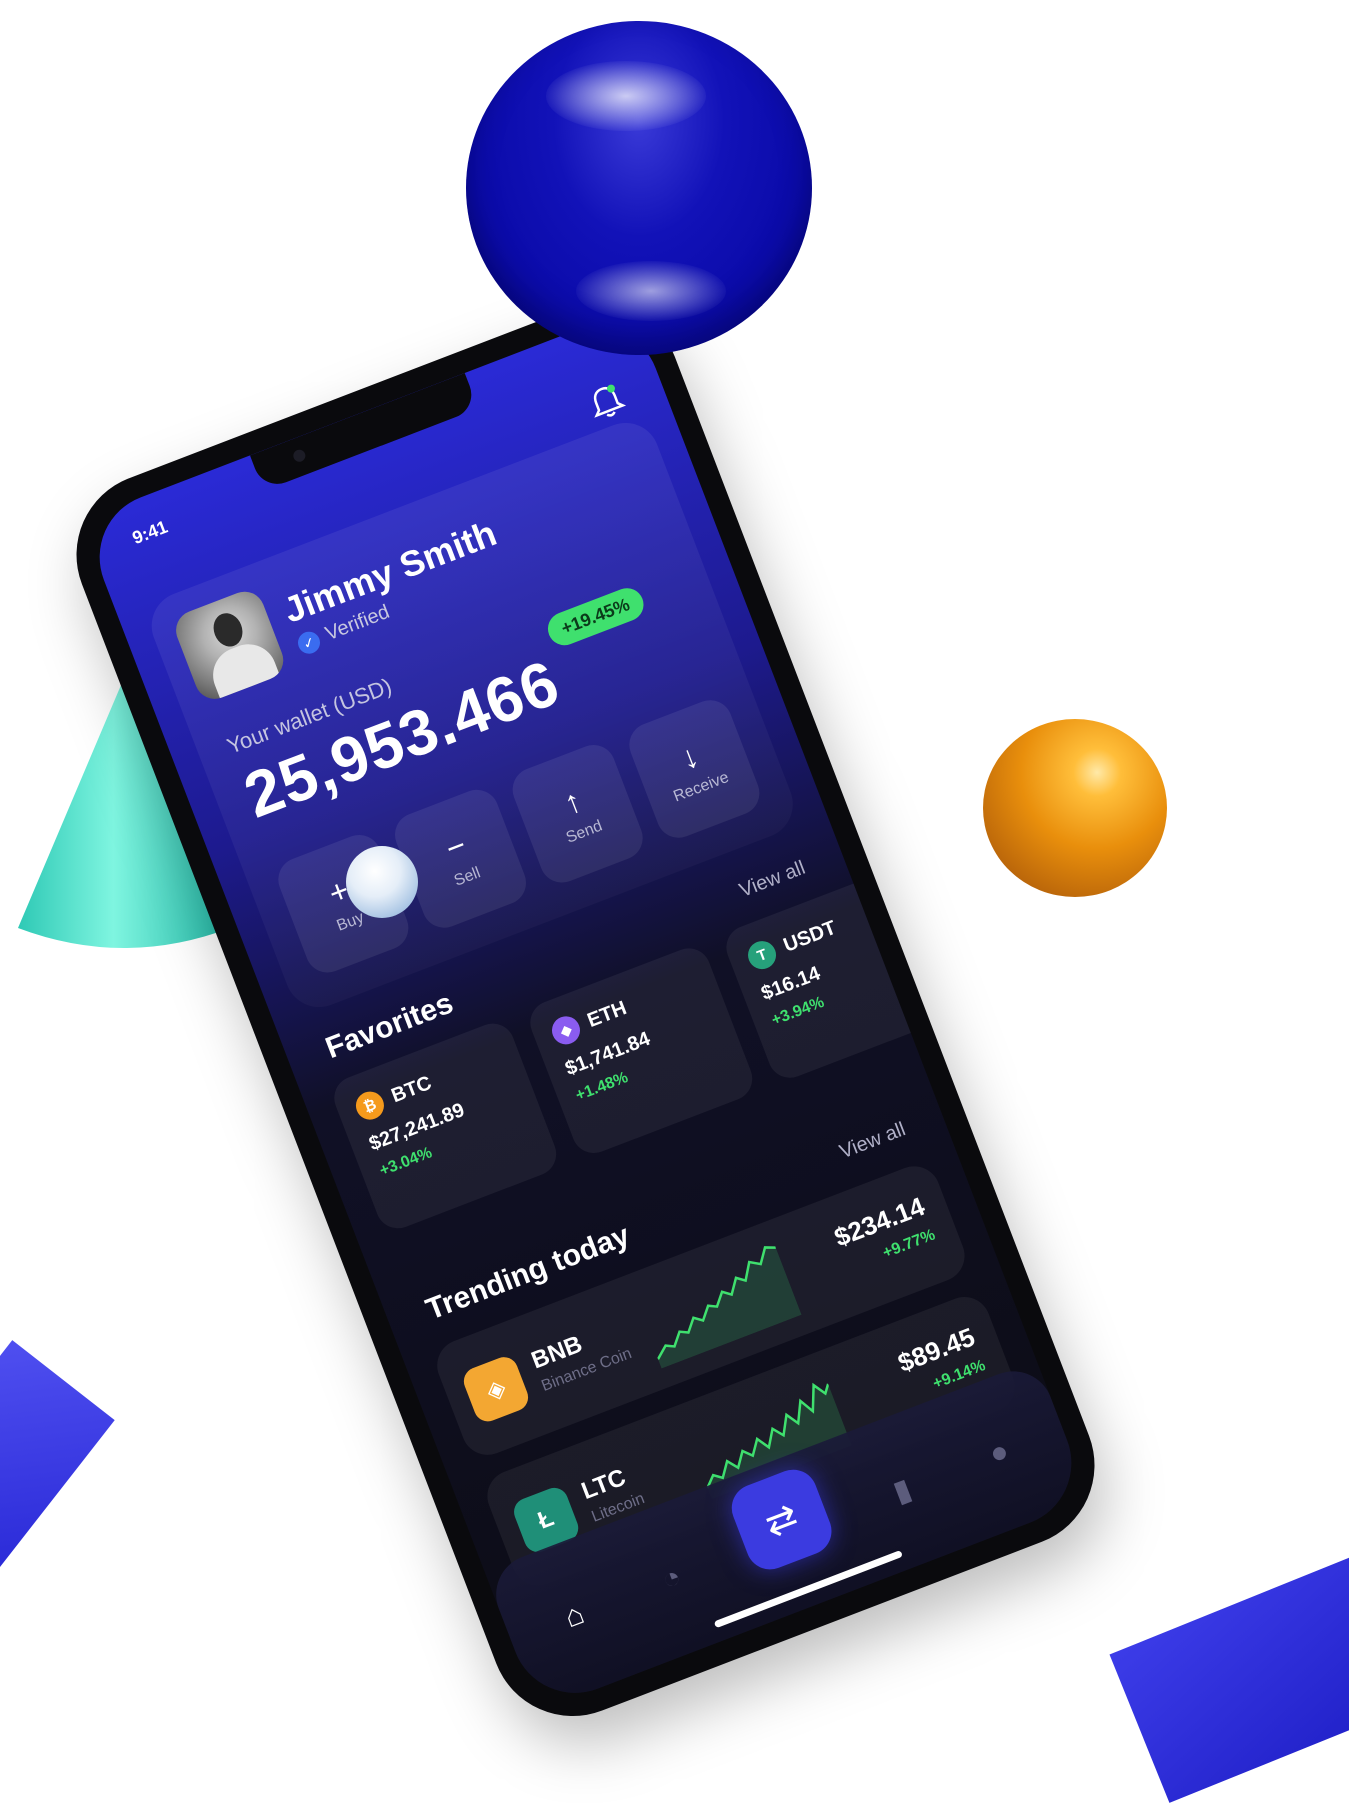  What do you see at coordinates (230, 645) in the screenshot?
I see `avatar` at bounding box center [230, 645].